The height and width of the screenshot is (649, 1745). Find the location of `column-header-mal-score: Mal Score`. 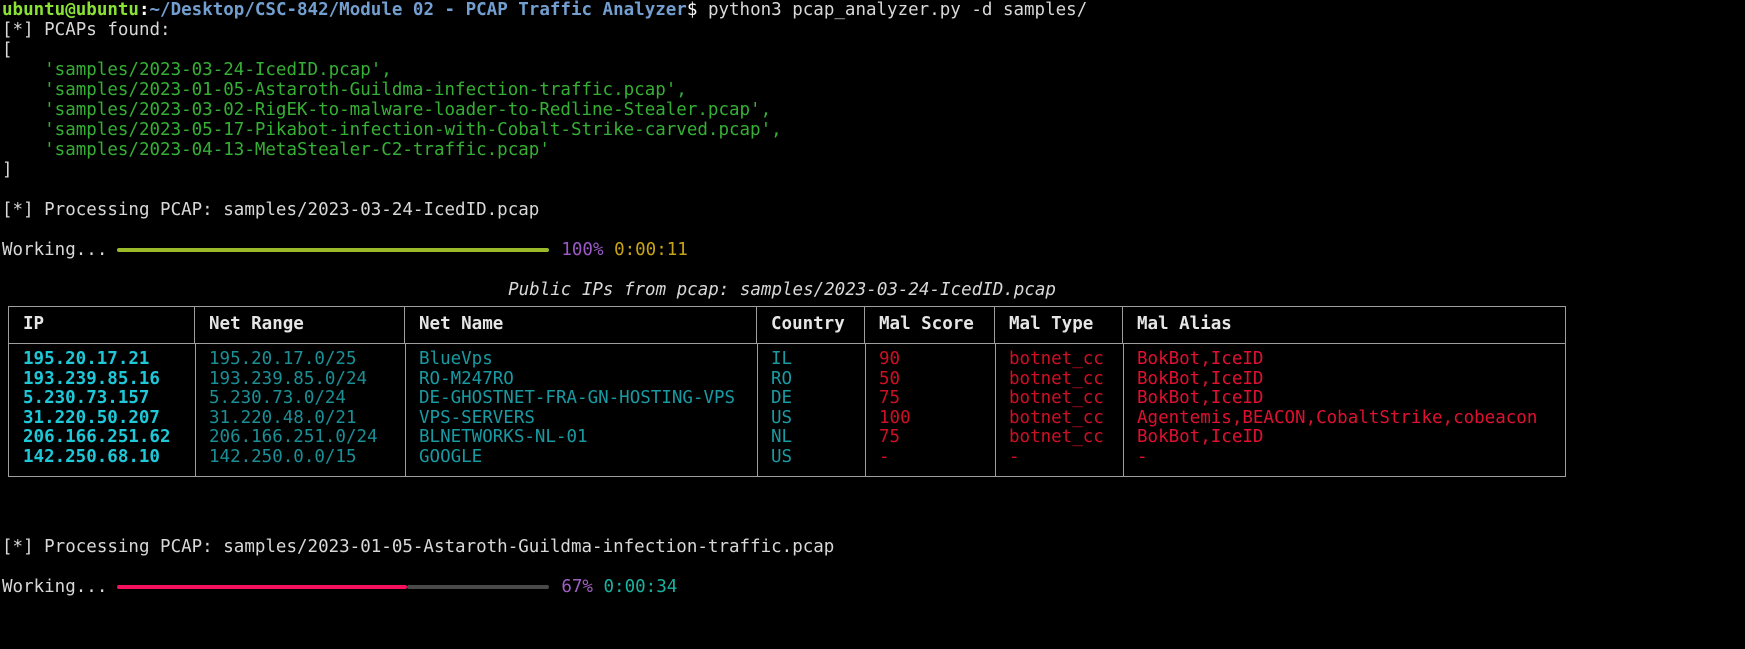

column-header-mal-score: Mal Score is located at coordinates (930, 325).